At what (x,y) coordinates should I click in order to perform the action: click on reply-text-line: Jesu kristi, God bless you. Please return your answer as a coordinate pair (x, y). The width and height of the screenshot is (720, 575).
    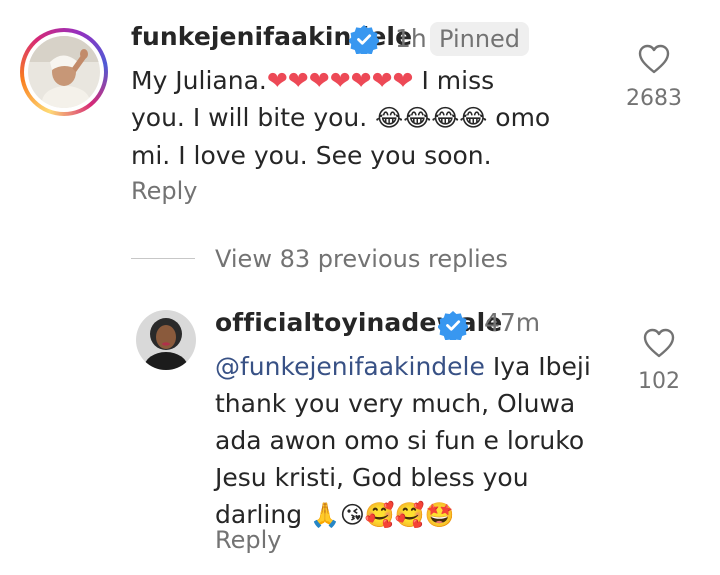
    Looking at the image, I should click on (372, 477).